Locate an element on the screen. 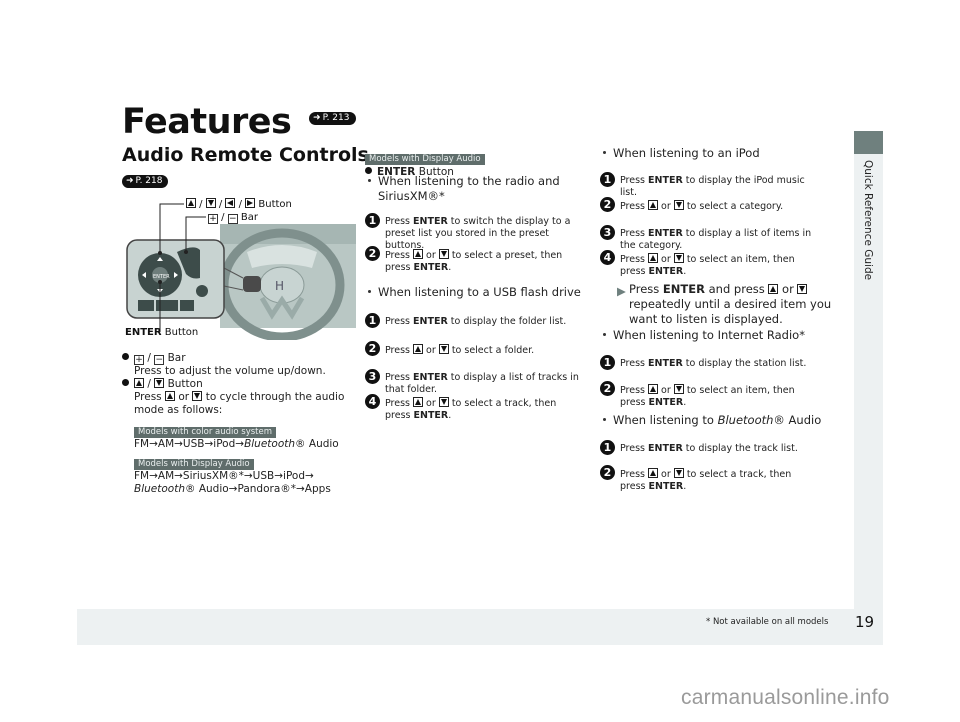 Image resolution: width=960 pixels, height=722 pixels. model-tag: Models with color audio system is located at coordinates (205, 432).